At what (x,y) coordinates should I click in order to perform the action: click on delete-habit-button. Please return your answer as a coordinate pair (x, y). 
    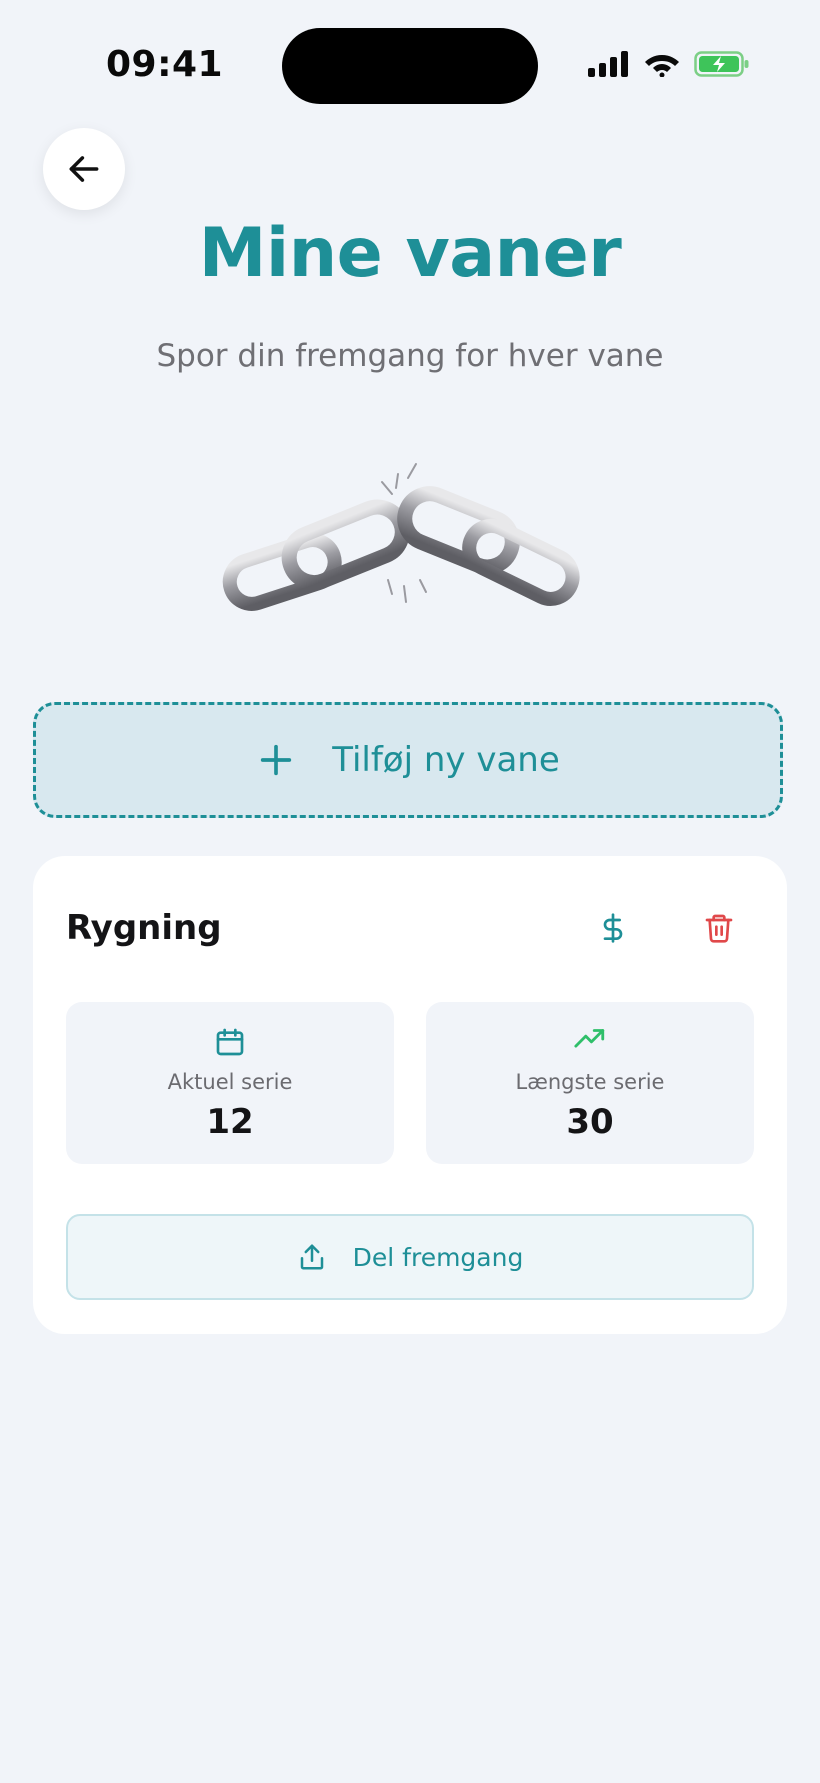
    Looking at the image, I should click on (719, 928).